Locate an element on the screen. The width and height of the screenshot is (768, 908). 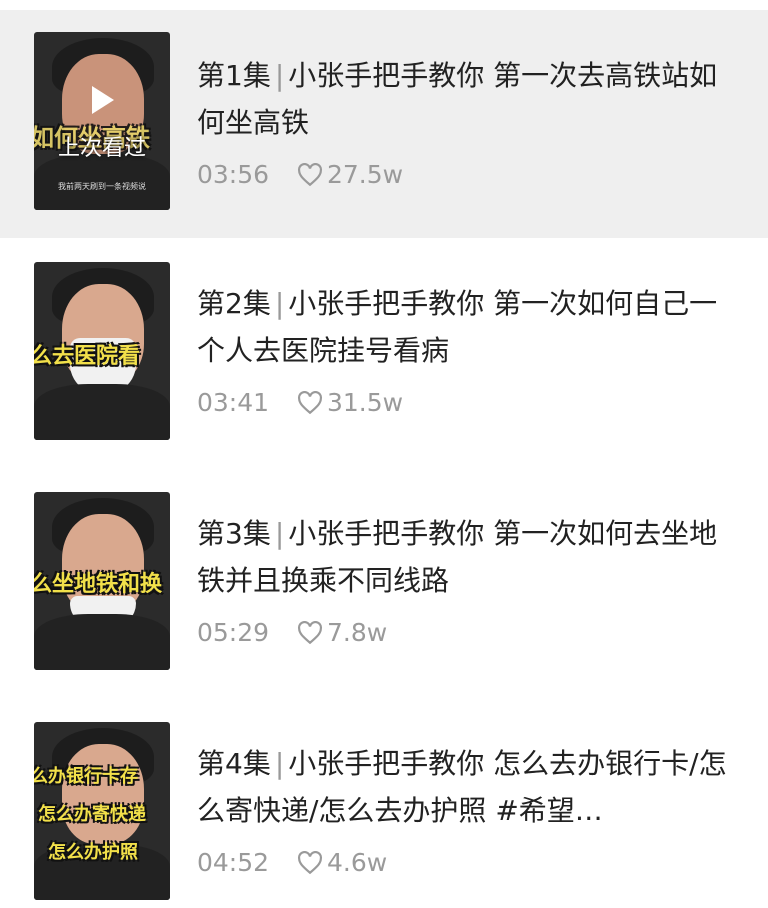
episode-meta: 03:56 27.5w is located at coordinates (300, 174).